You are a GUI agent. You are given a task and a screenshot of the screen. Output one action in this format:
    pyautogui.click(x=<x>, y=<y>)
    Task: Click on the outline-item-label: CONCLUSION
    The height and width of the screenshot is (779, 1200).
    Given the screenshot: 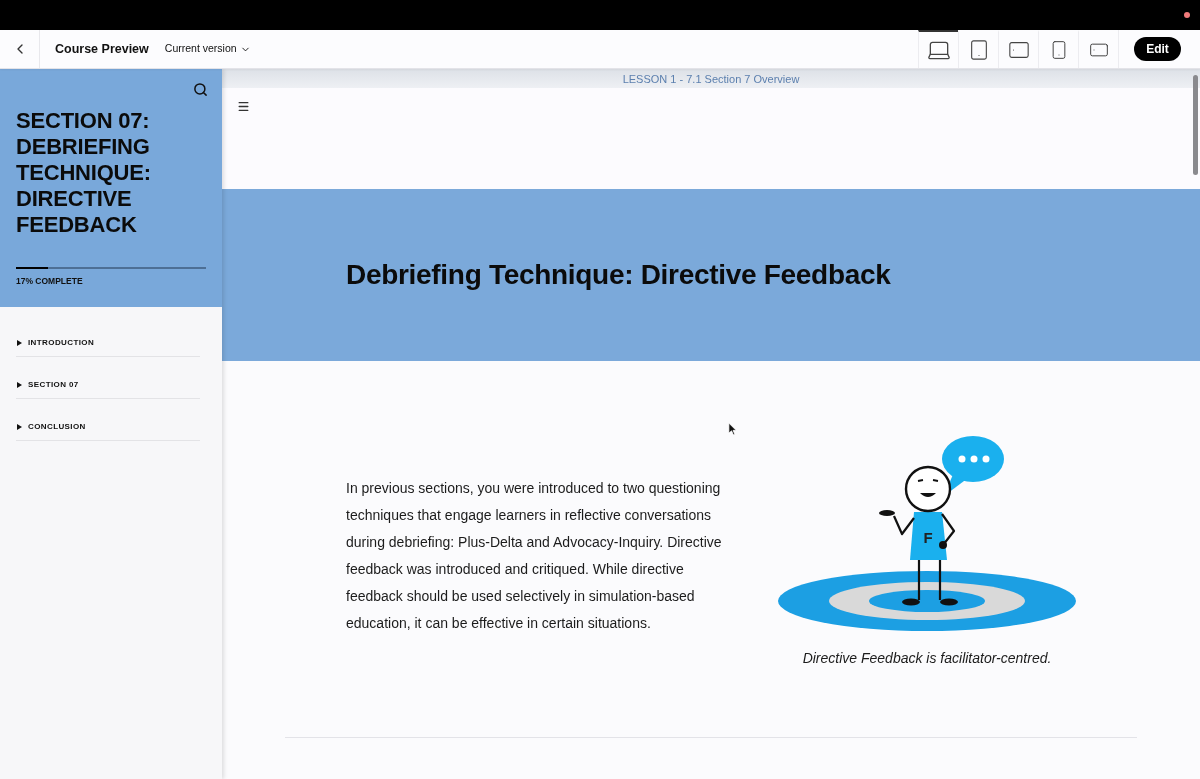 What is the action you would take?
    pyautogui.click(x=57, y=426)
    